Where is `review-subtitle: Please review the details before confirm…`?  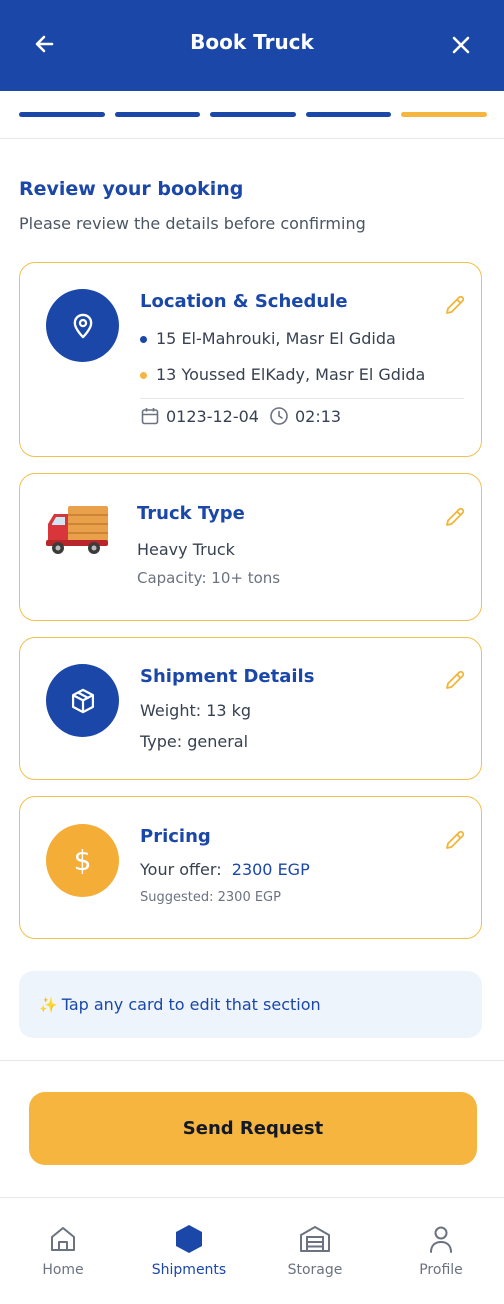 review-subtitle: Please review the details before confirm… is located at coordinates (192, 223).